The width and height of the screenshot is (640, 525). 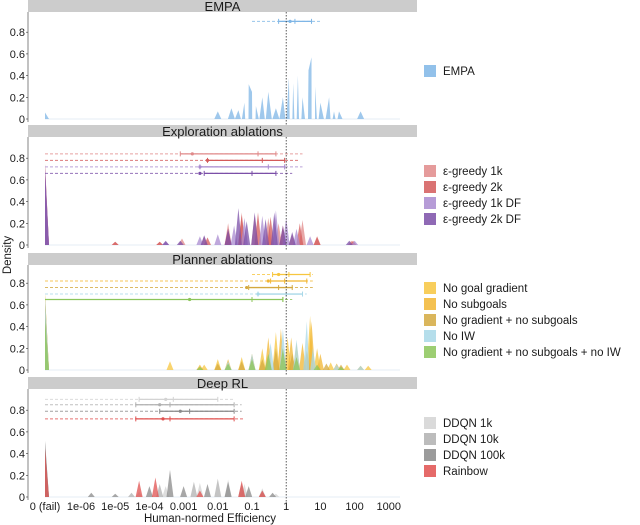 I want to click on x-tick-label: 0.1, so click(x=251, y=507).